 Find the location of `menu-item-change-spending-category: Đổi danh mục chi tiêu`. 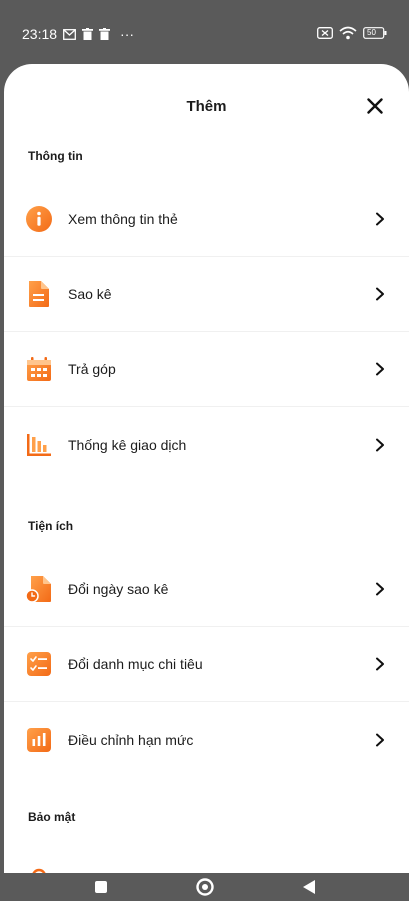

menu-item-change-spending-category: Đổi danh mục chi tiêu is located at coordinates (206, 664).